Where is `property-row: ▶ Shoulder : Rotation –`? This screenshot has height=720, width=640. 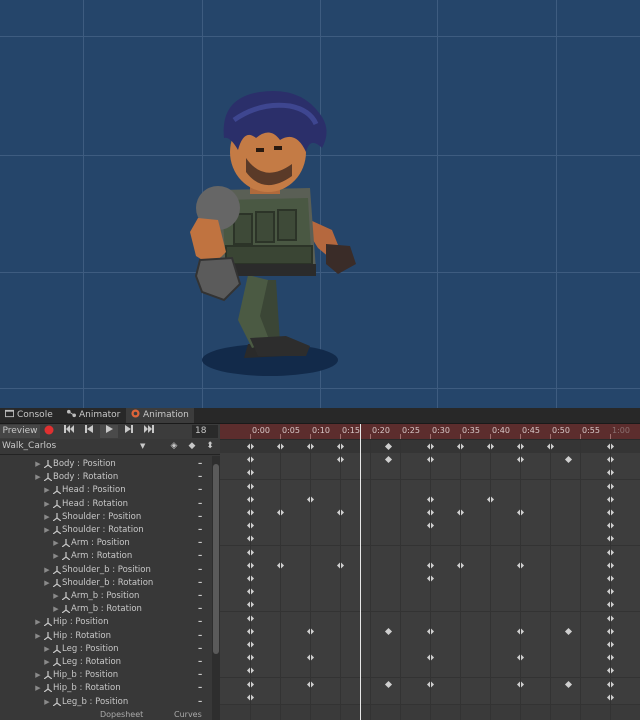
property-row: ▶ Shoulder : Rotation – is located at coordinates (105, 530).